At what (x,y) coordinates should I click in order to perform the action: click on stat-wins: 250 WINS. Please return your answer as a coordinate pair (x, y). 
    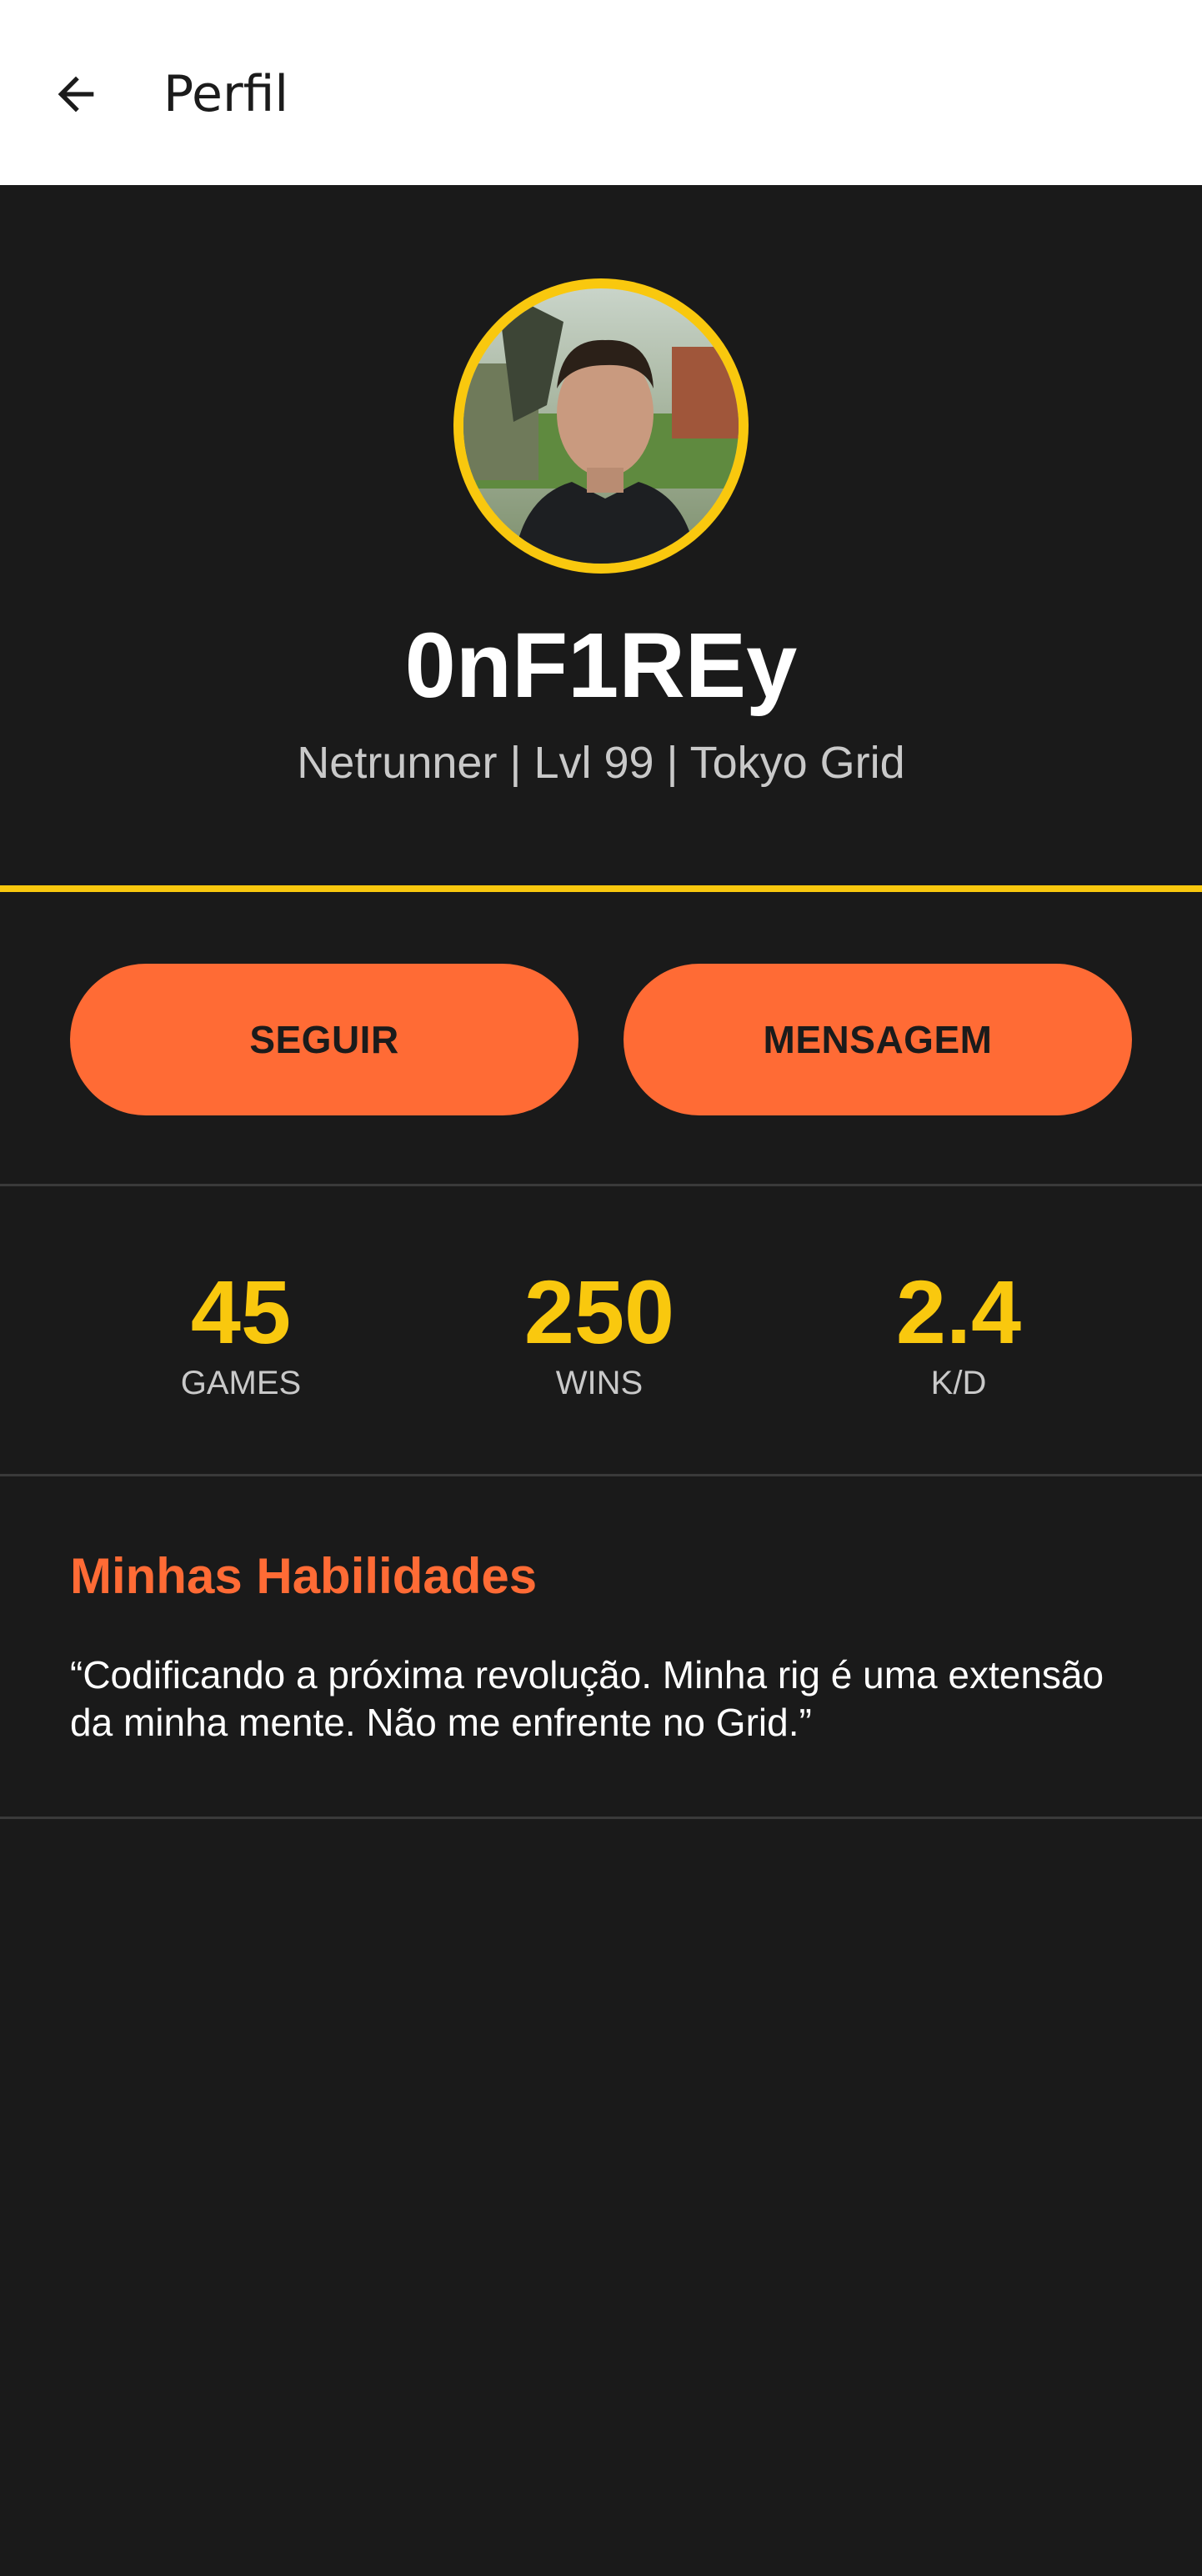
    Looking at the image, I should click on (599, 1333).